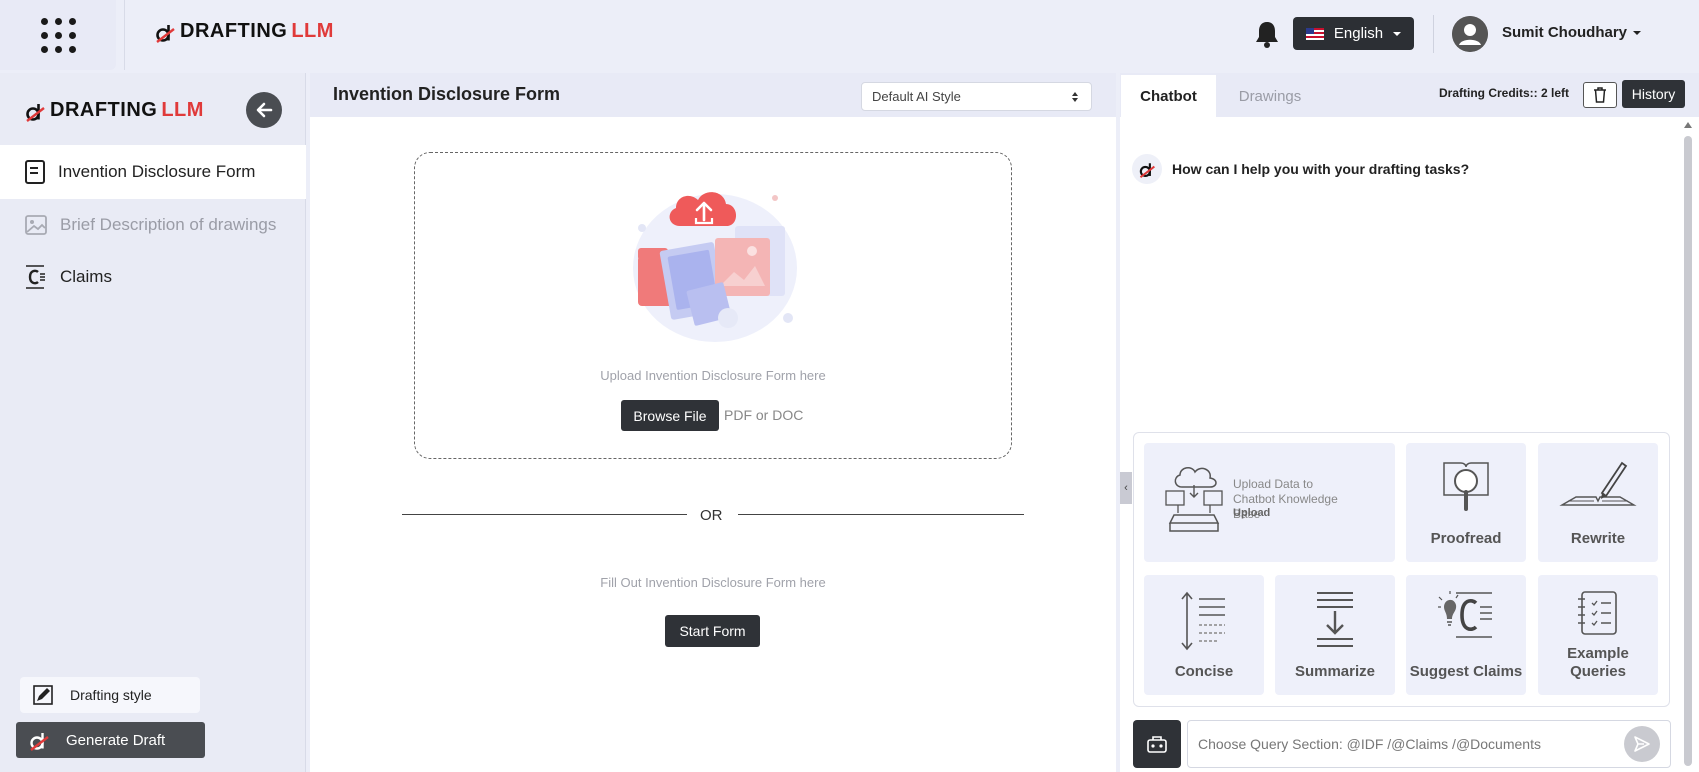  Describe the element at coordinates (447, 94) in the screenshot. I see `page-title: Invention Disclosure Form` at that location.